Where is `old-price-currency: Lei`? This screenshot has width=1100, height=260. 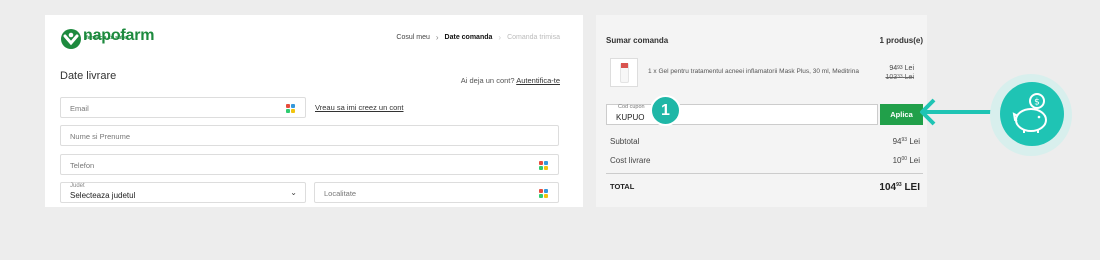 old-price-currency: Lei is located at coordinates (909, 77).